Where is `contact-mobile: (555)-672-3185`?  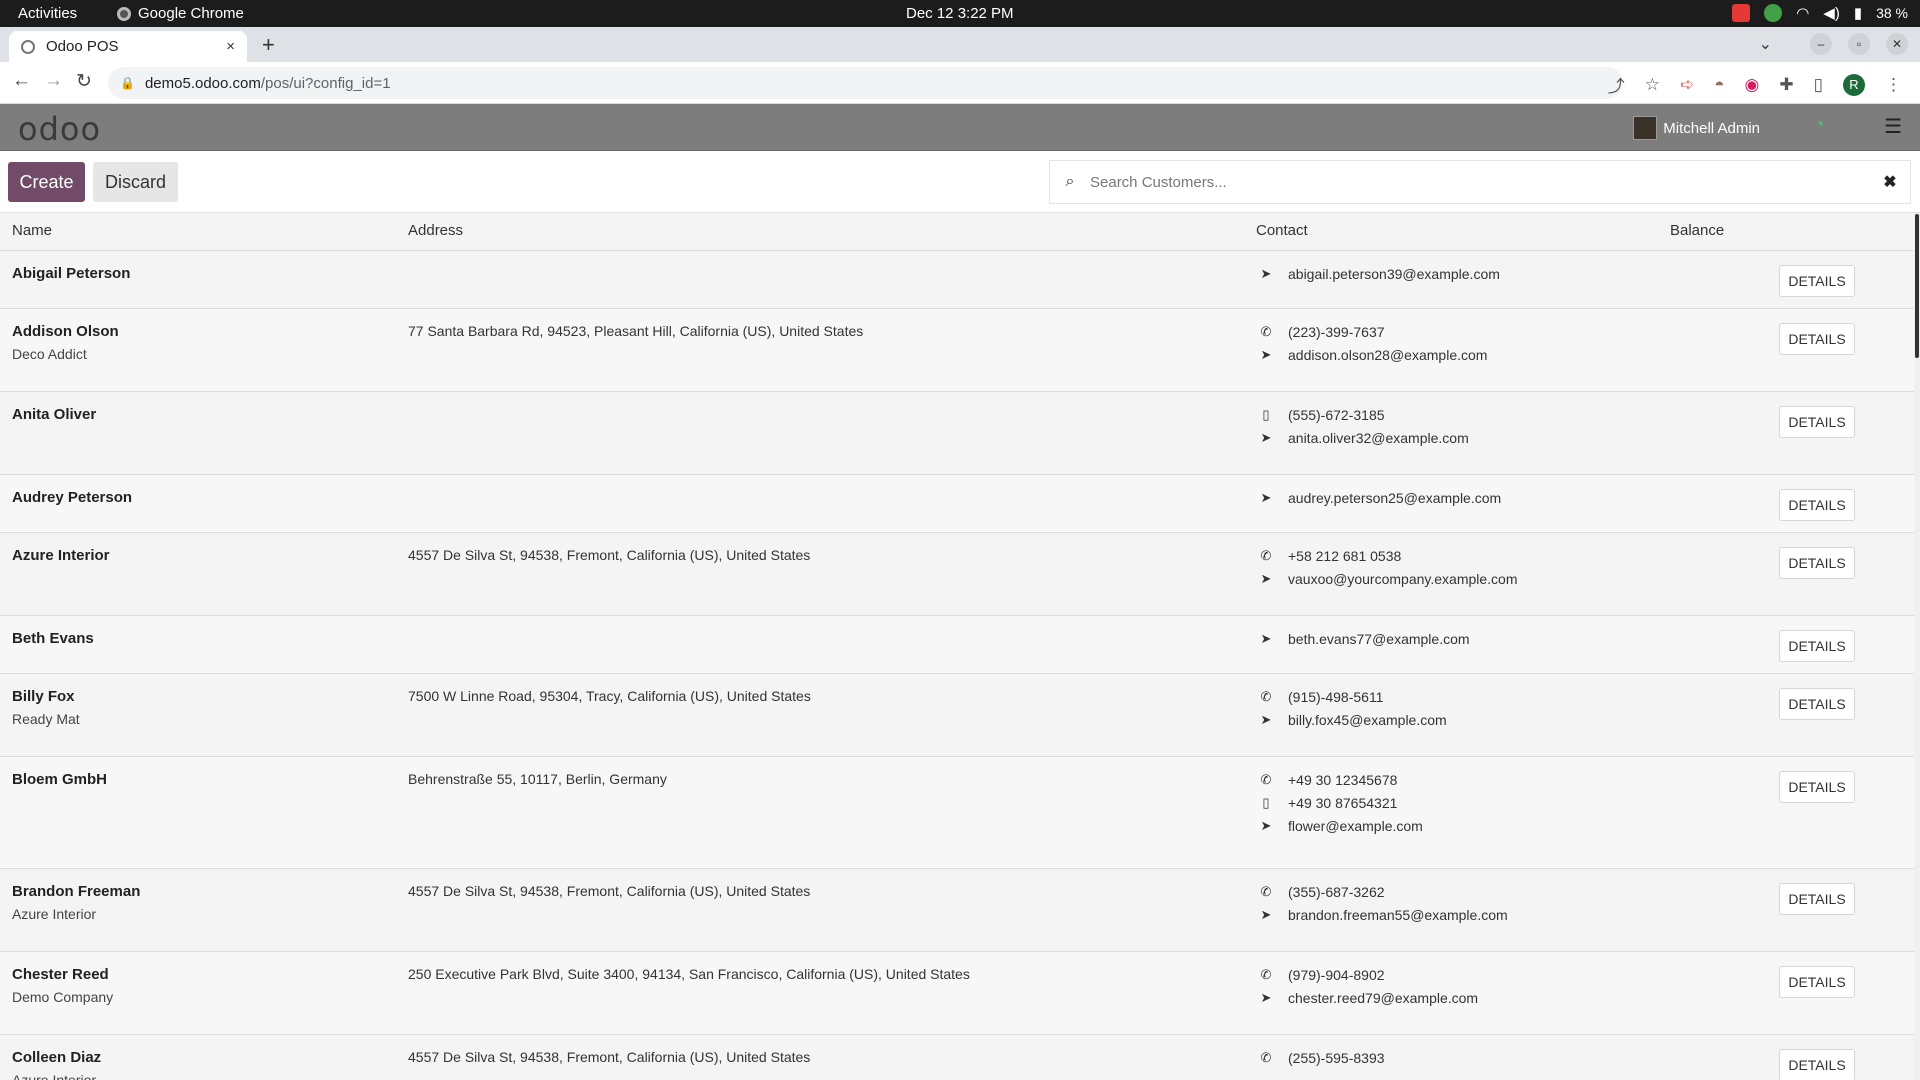 contact-mobile: (555)-672-3185 is located at coordinates (1336, 414).